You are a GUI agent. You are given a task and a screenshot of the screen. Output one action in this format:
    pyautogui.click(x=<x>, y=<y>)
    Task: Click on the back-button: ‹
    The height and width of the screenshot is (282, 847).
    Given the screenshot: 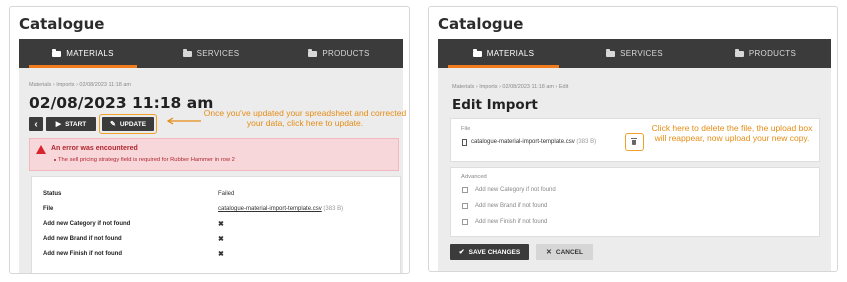 What is the action you would take?
    pyautogui.click(x=36, y=124)
    